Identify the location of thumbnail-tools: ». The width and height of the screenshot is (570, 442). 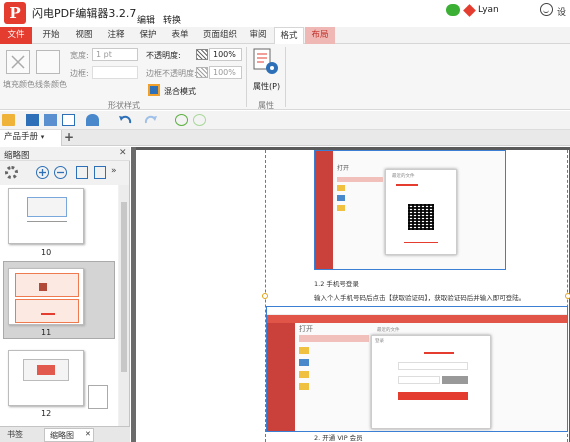
(65, 173).